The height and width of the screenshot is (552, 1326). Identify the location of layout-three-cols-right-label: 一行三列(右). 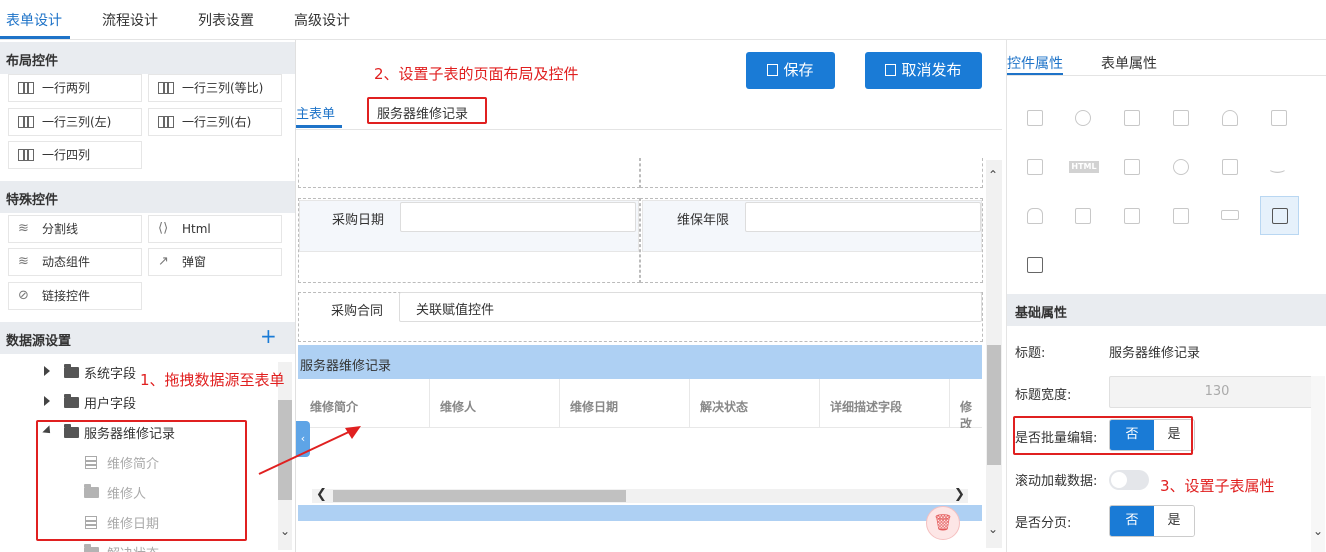
(217, 122).